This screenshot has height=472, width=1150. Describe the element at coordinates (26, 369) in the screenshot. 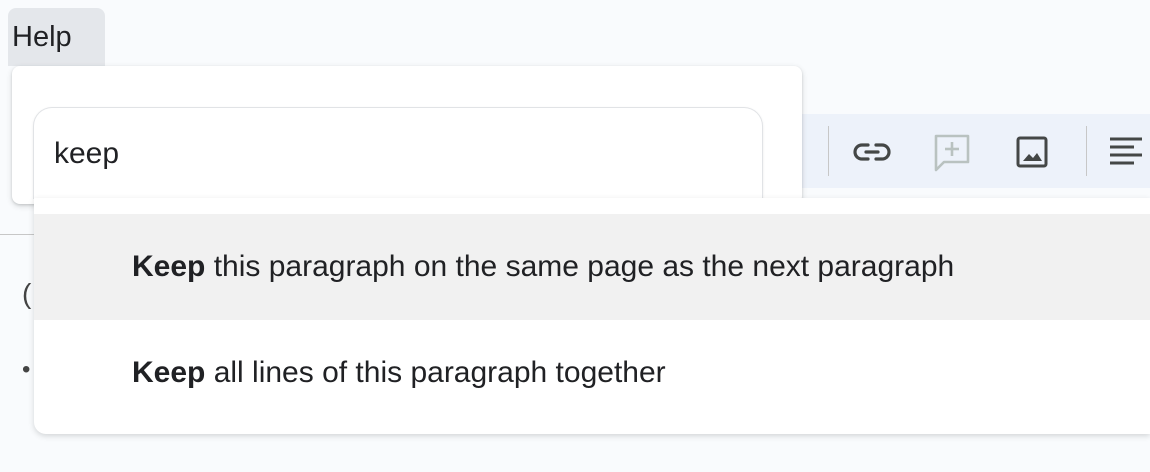

I see `obscured-icon: •` at that location.